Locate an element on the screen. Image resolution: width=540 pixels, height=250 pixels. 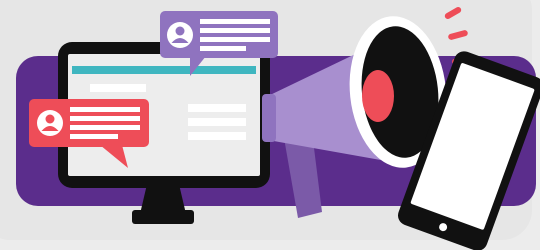
megaphone-mouthpiece is located at coordinates (269, 118).